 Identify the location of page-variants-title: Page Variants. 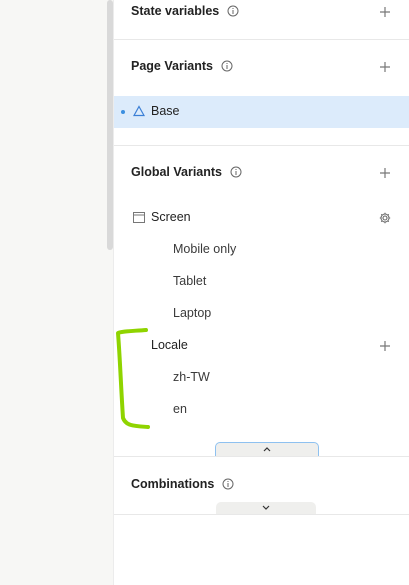
(172, 66).